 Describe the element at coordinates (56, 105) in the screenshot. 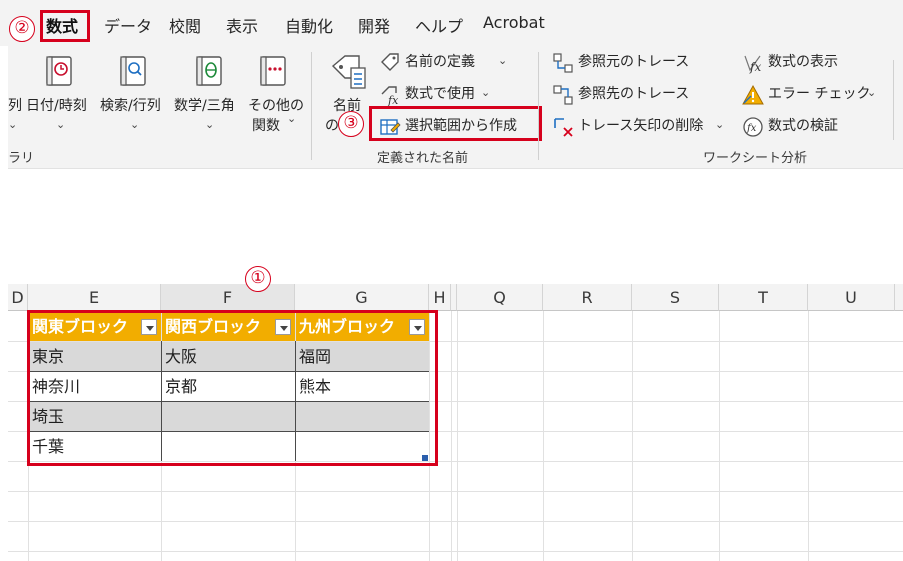

I see `datetime-button-label: 日付/時刻` at that location.